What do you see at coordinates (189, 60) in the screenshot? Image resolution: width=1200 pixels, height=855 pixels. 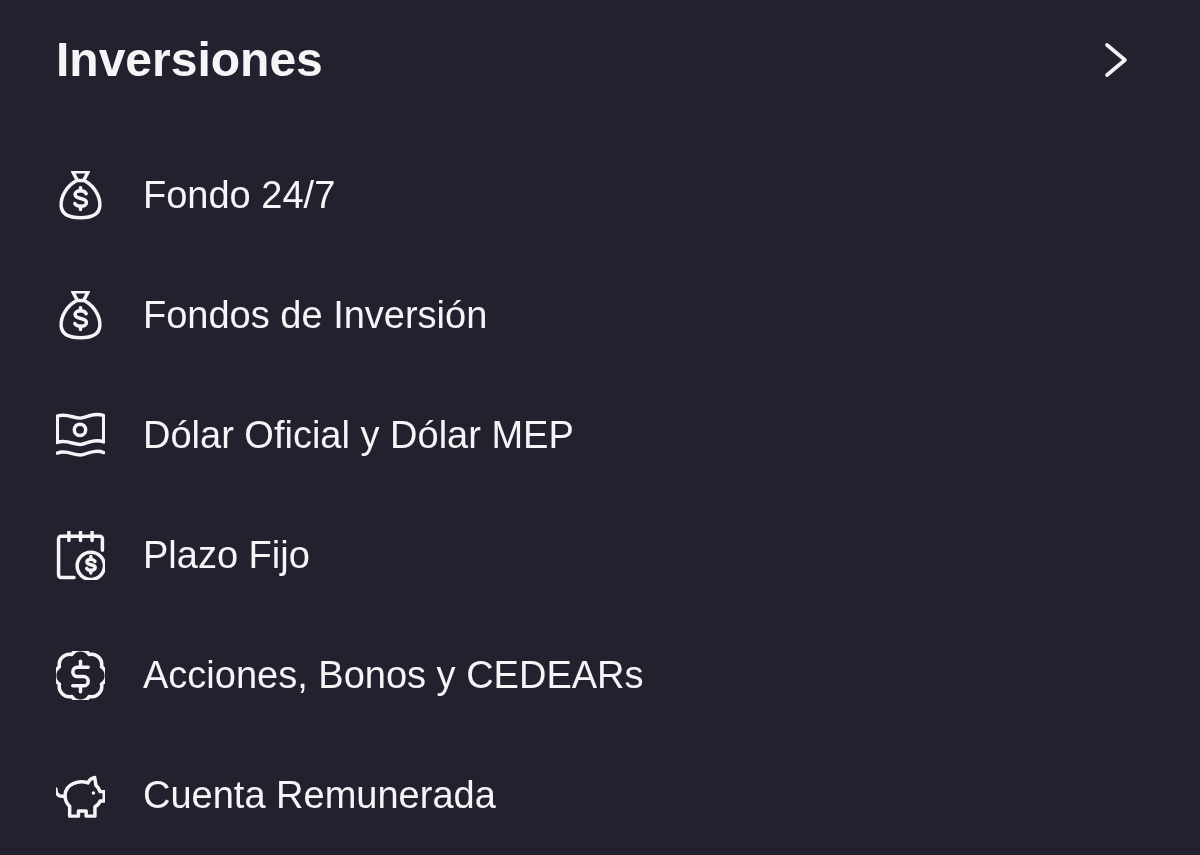 I see `section-title: Inversiones` at bounding box center [189, 60].